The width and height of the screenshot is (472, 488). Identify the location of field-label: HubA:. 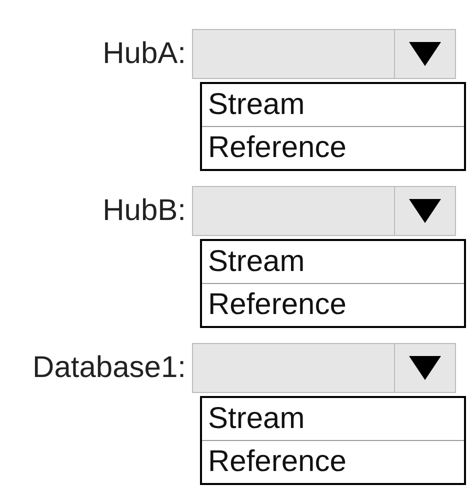
(144, 54).